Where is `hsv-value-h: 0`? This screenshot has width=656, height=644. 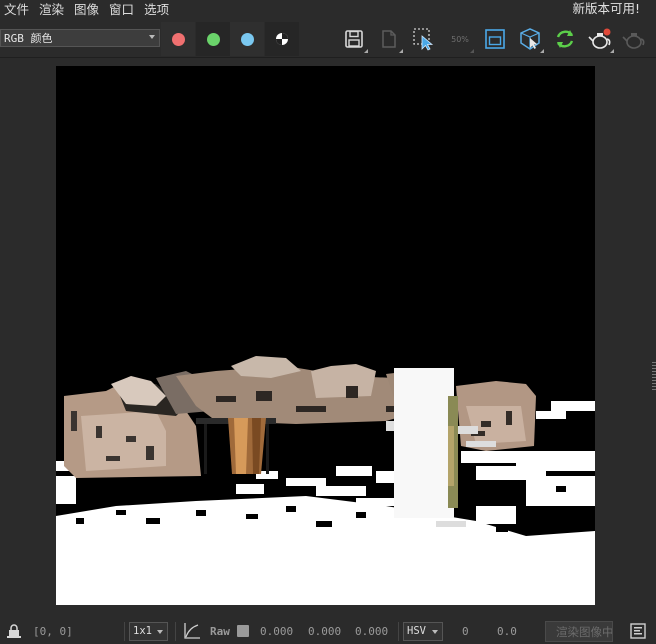
hsv-value-h: 0 is located at coordinates (465, 631).